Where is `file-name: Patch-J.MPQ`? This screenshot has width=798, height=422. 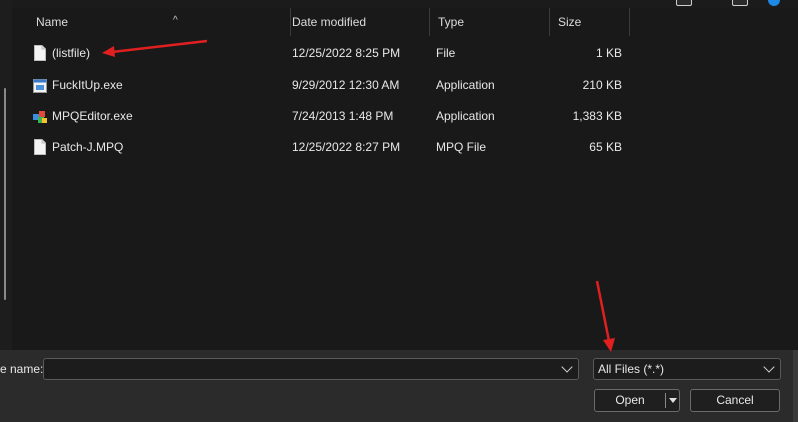 file-name: Patch-J.MPQ is located at coordinates (88, 147).